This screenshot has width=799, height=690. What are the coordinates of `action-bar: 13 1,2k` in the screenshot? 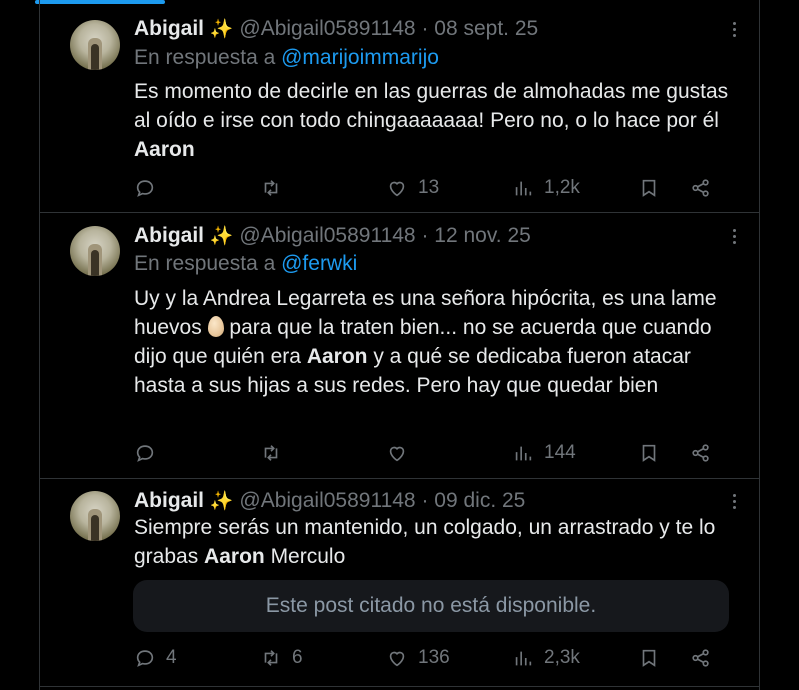 It's located at (434, 188).